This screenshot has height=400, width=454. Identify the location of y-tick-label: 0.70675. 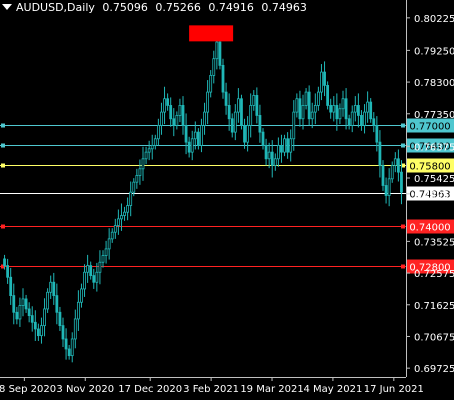
(434, 337).